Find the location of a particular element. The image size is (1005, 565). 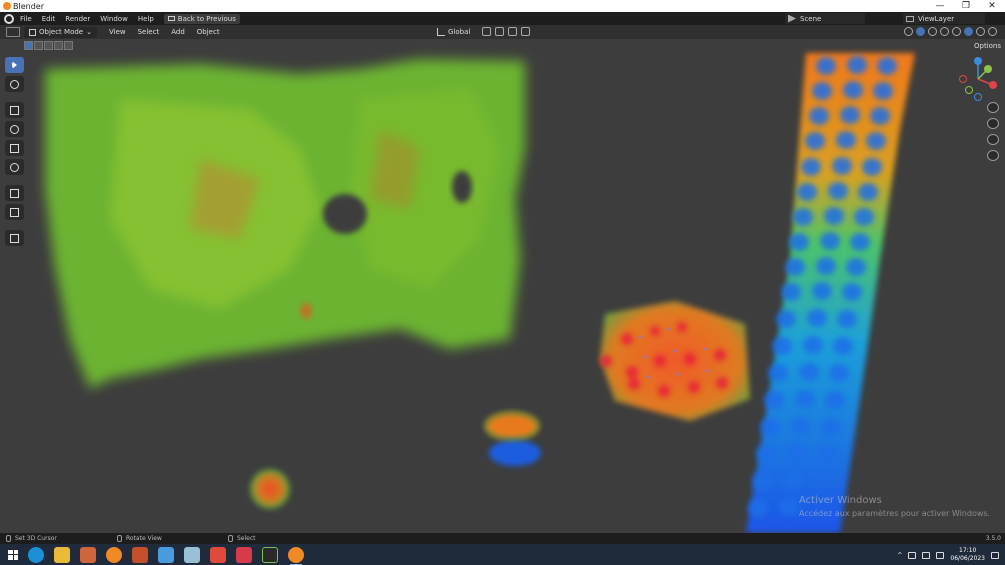

visibility-icon is located at coordinates (908, 31).